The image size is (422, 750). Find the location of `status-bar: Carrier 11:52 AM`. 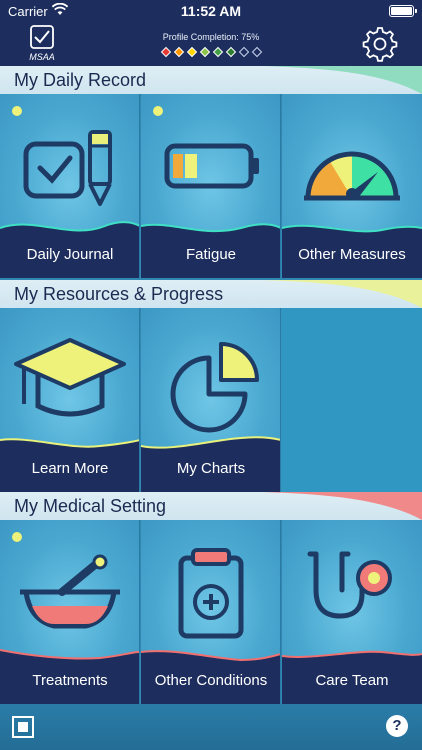

status-bar: Carrier 11:52 AM is located at coordinates (211, 11).